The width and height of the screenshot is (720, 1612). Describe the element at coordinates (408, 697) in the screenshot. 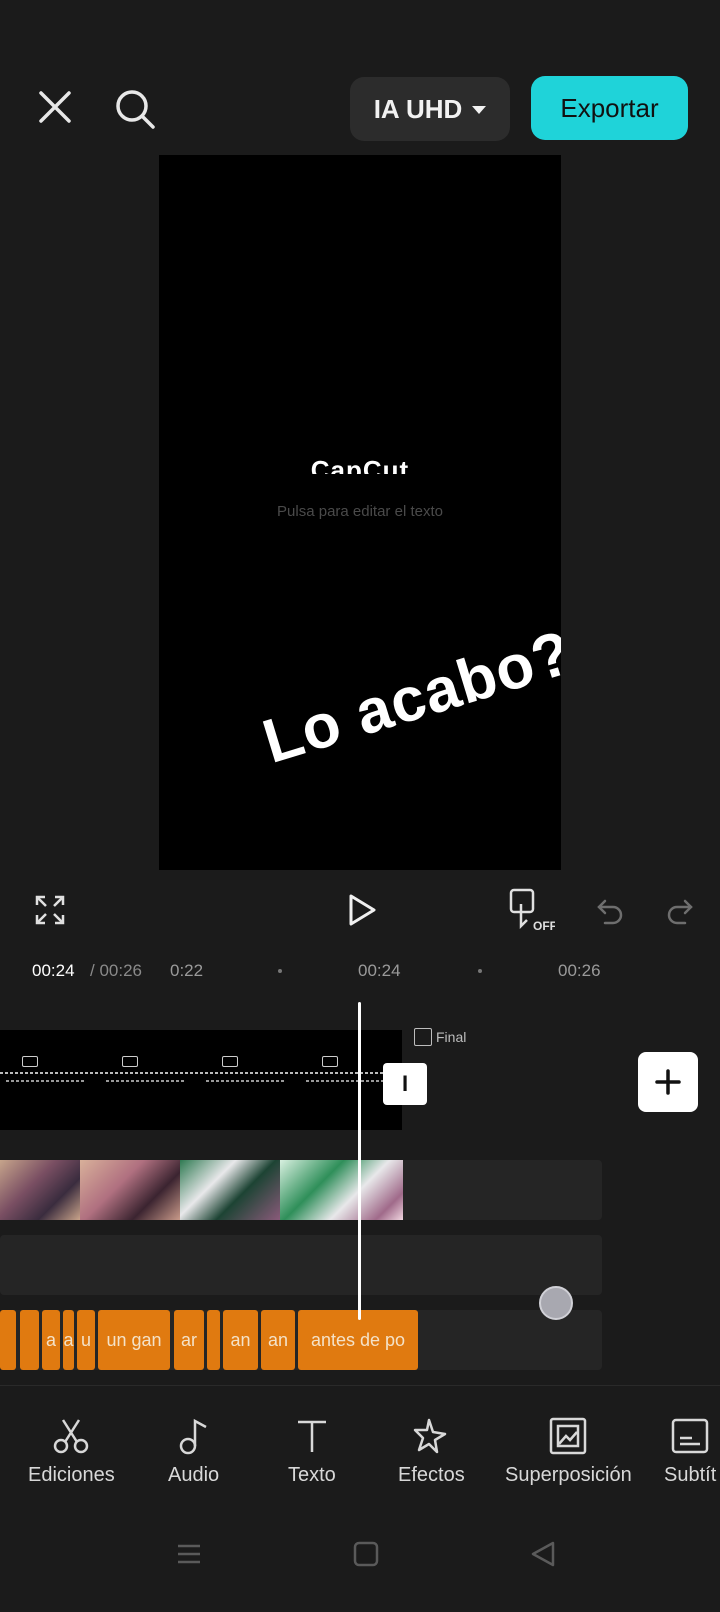

I see `overlay-caption: Lo acabo?` at that location.